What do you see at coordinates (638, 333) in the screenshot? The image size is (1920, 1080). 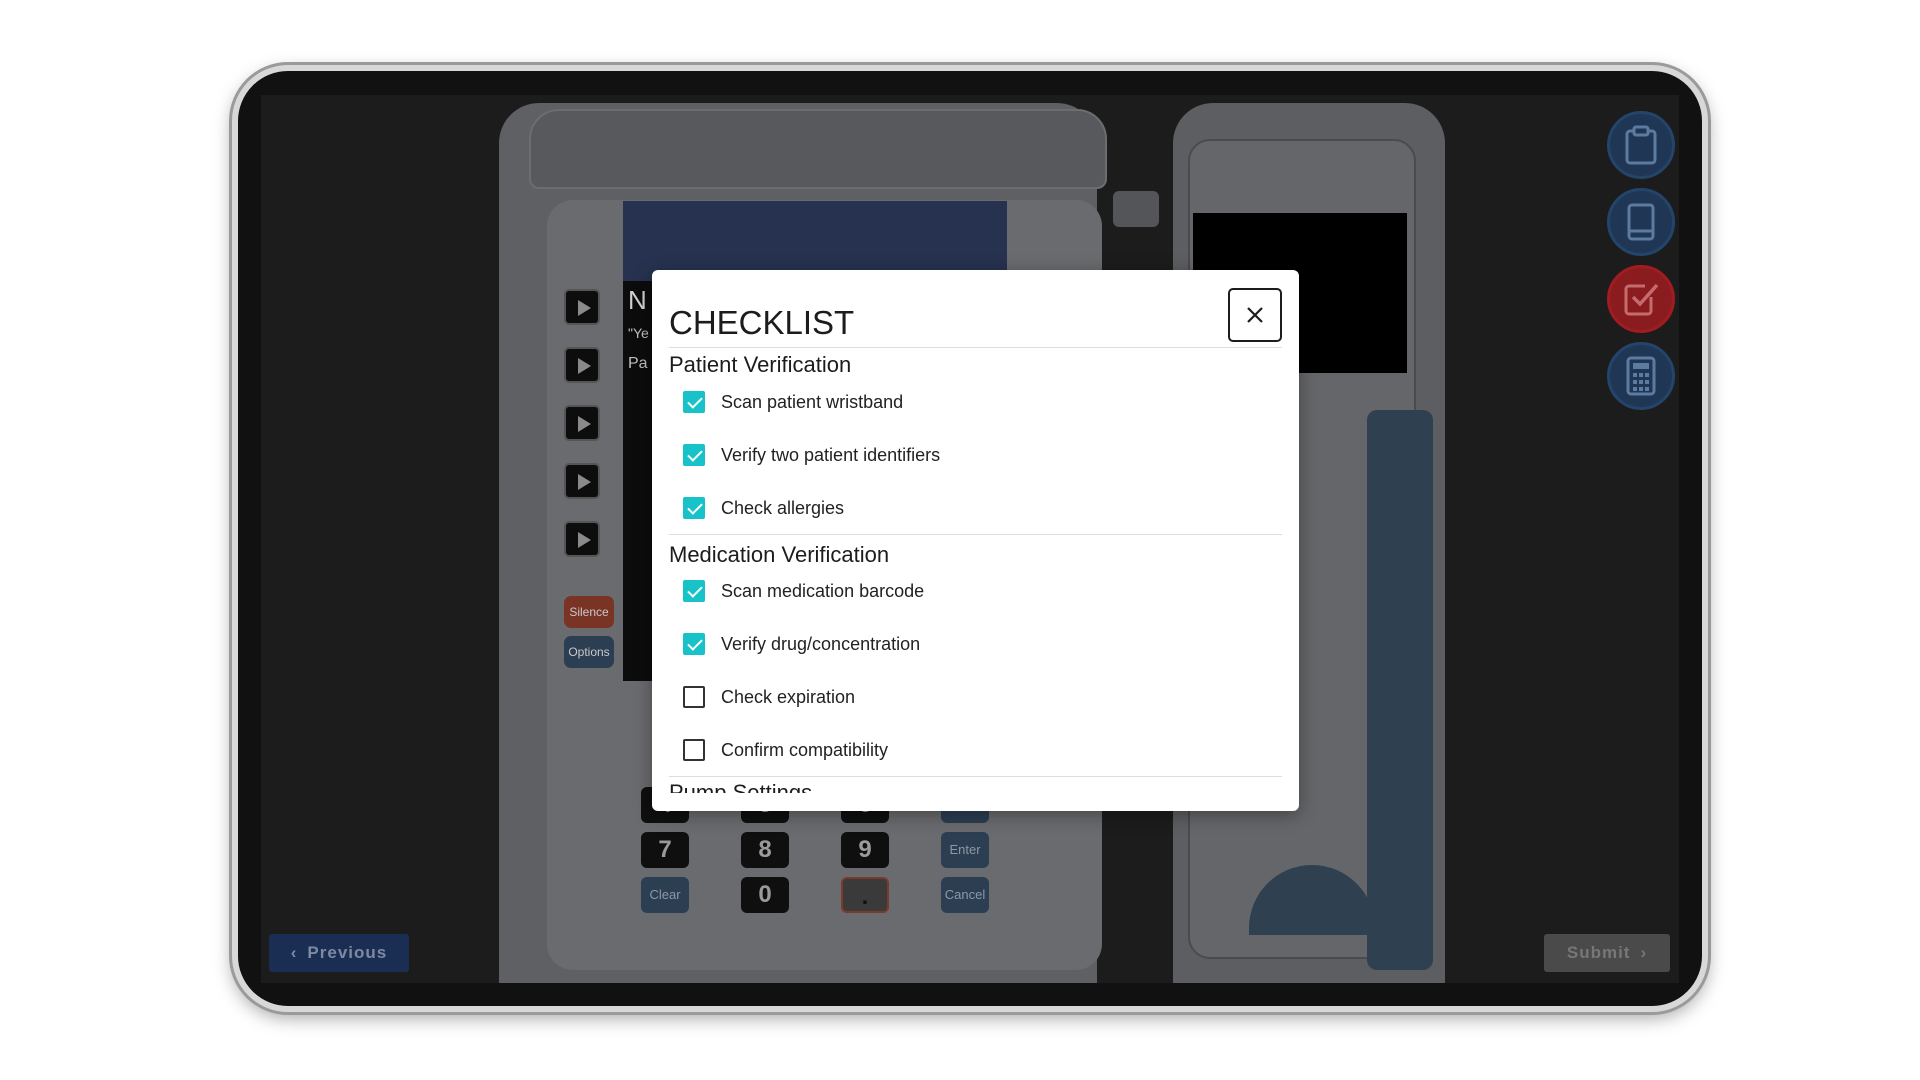 I see `display-line-2: "Ye` at bounding box center [638, 333].